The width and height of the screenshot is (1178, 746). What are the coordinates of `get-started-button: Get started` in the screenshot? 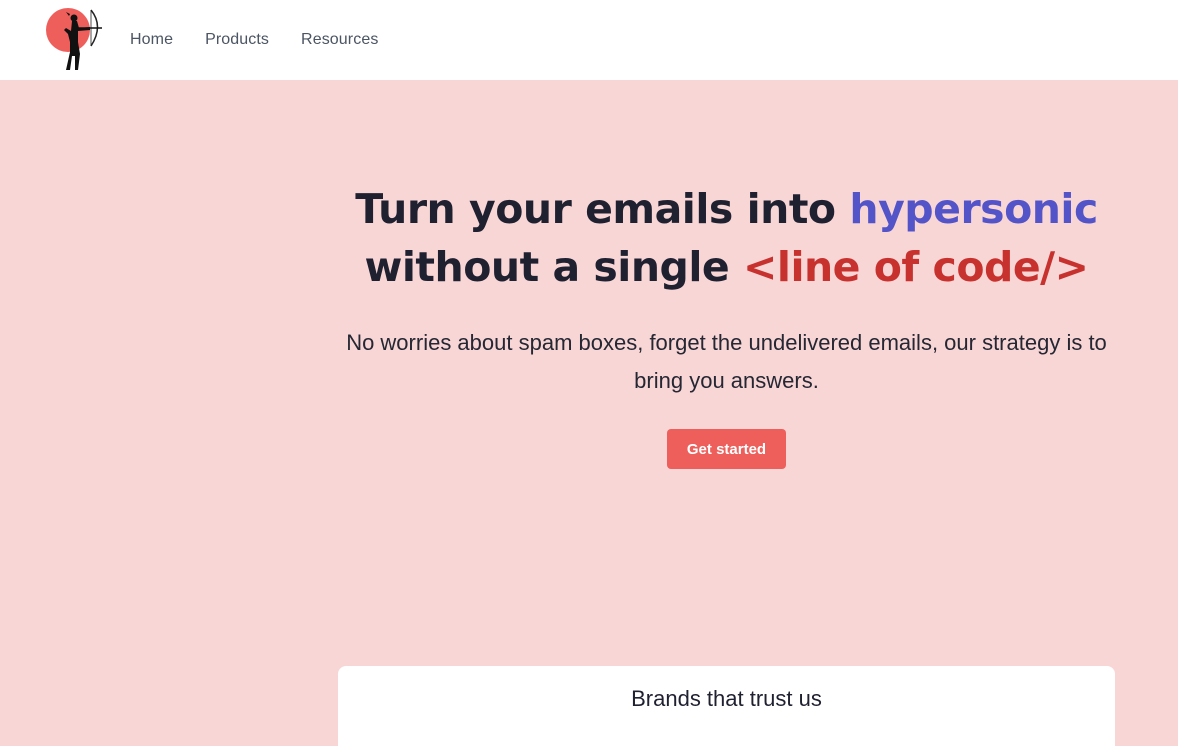 It's located at (726, 449).